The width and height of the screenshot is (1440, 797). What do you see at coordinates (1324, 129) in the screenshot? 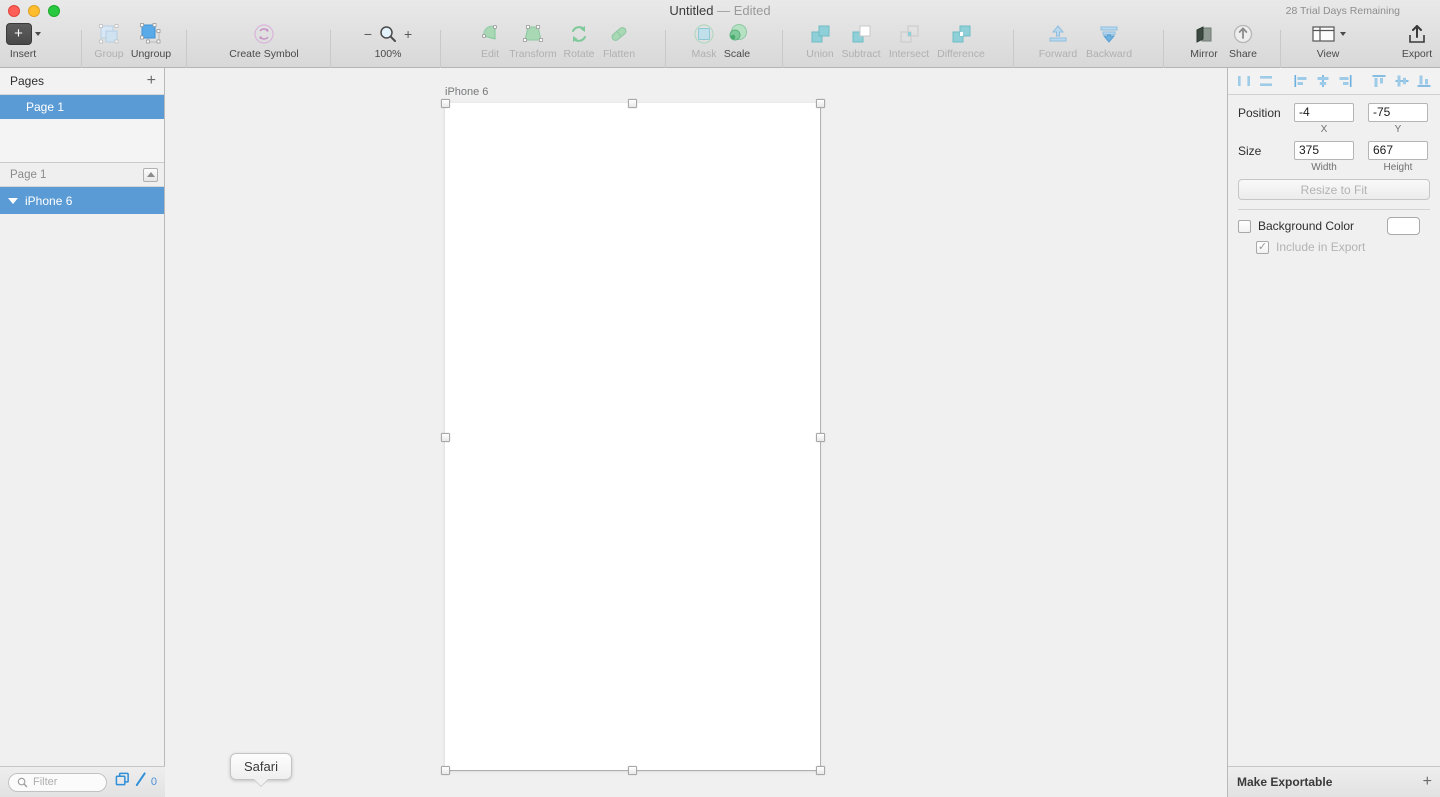
I see `position-x-sublabel: X` at bounding box center [1324, 129].